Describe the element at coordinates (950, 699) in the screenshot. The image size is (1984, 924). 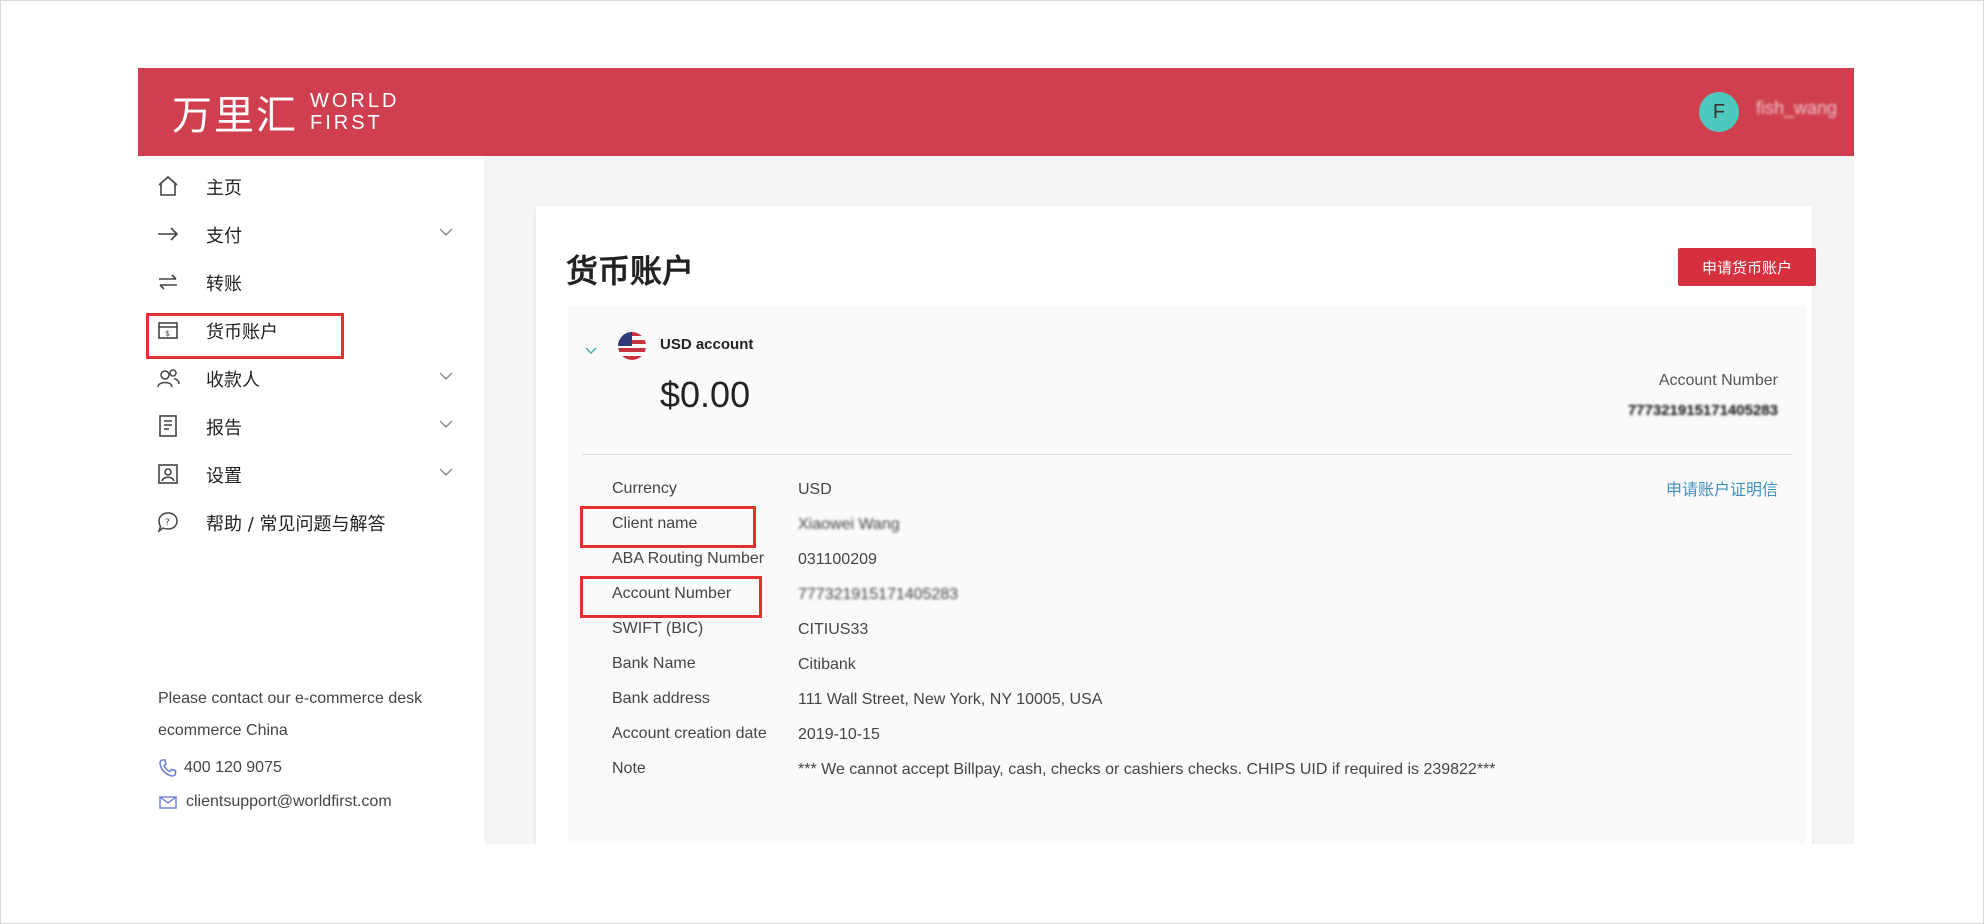
I see `detail-value-bank-address: 111 Wall Street, New York, NY 10005, USA` at that location.